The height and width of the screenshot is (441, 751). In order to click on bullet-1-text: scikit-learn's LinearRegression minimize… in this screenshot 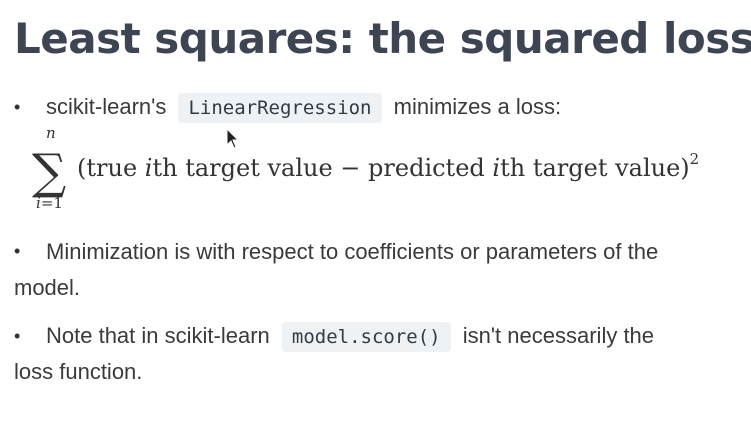, I will do `click(304, 108)`.